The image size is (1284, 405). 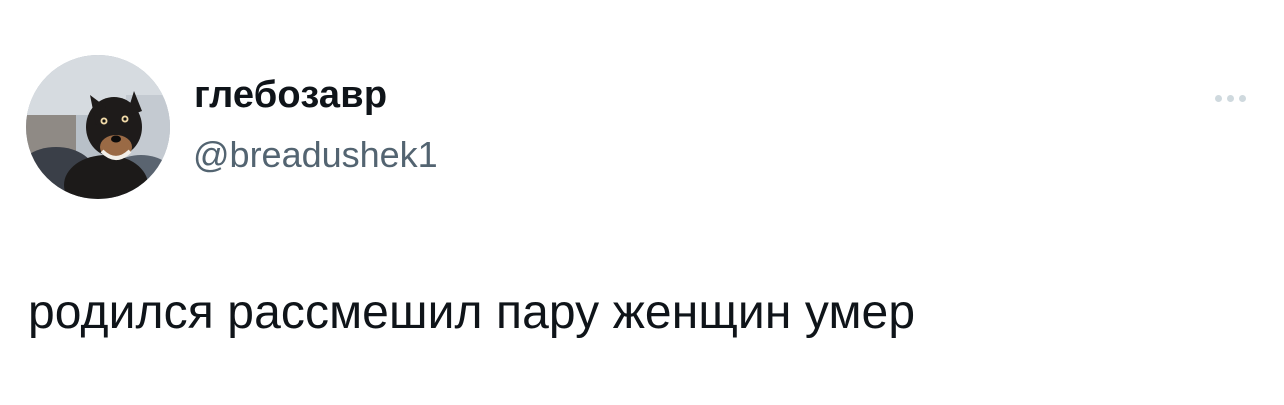 I want to click on dog-photo-avatar-image, so click(x=98, y=127).